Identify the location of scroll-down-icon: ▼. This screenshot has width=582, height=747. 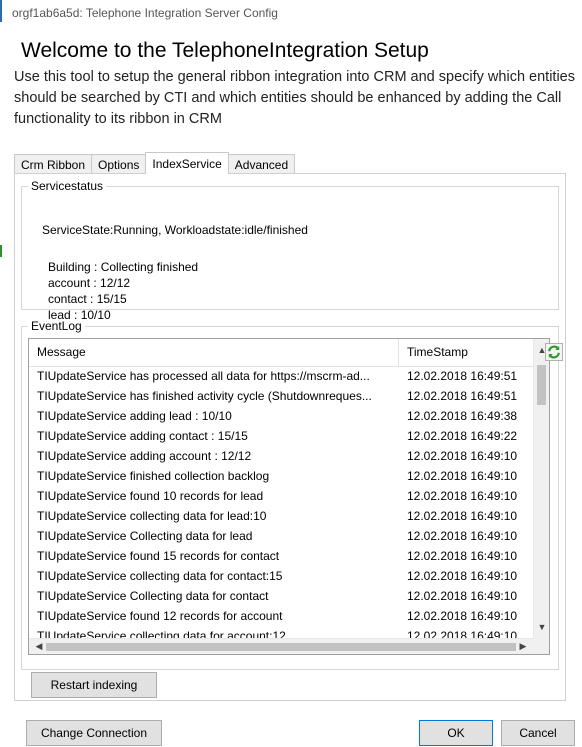
(541, 627).